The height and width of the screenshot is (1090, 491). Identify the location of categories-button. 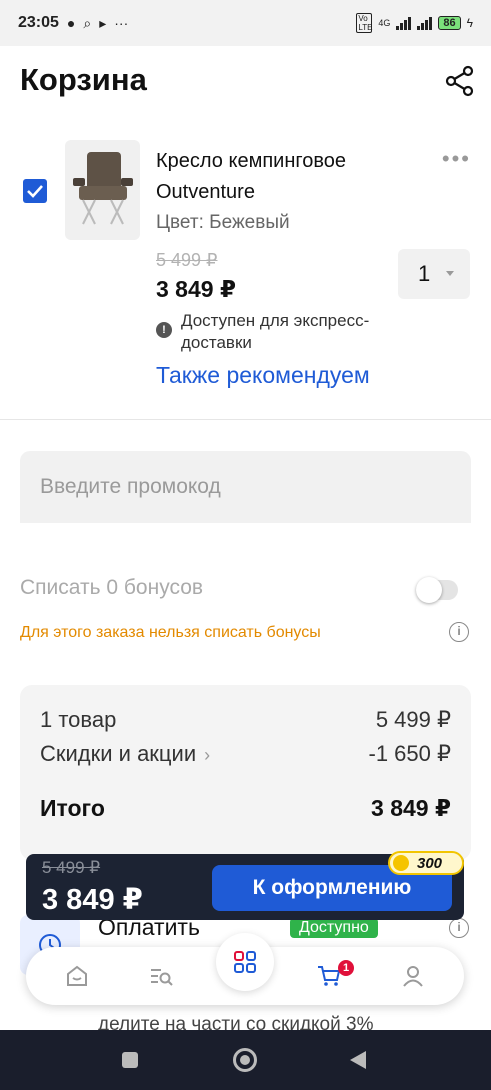
(245, 962).